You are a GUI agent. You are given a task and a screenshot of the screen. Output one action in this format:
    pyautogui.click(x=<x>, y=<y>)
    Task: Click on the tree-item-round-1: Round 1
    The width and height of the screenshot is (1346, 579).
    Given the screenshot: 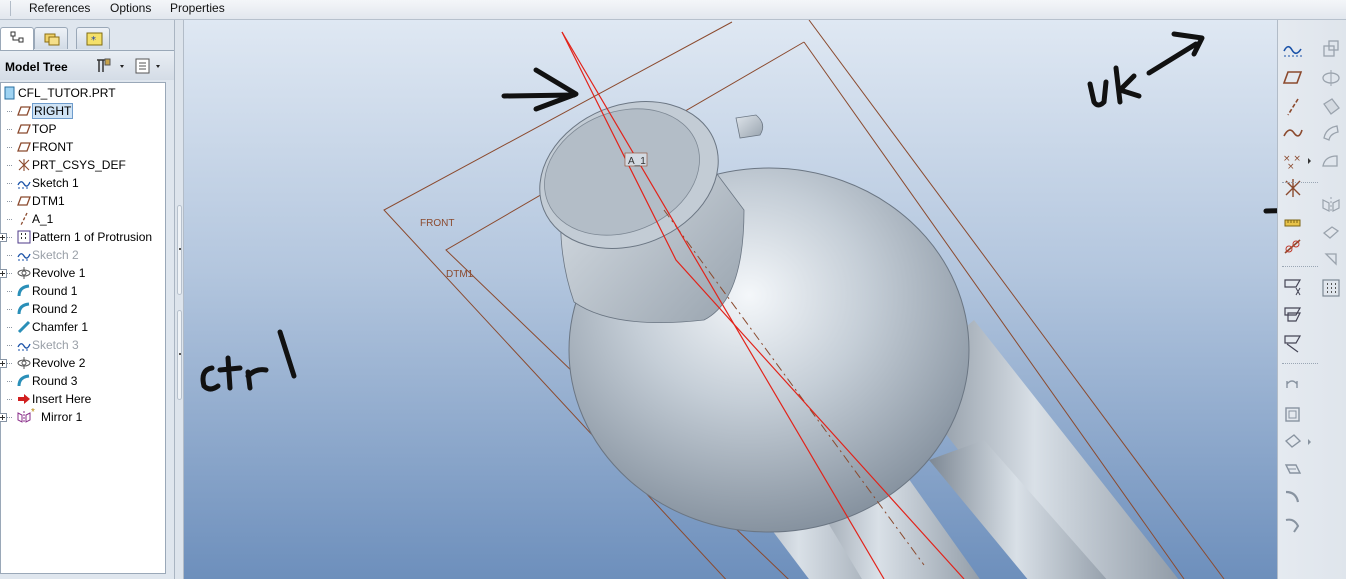 What is the action you would take?
    pyautogui.click(x=83, y=291)
    